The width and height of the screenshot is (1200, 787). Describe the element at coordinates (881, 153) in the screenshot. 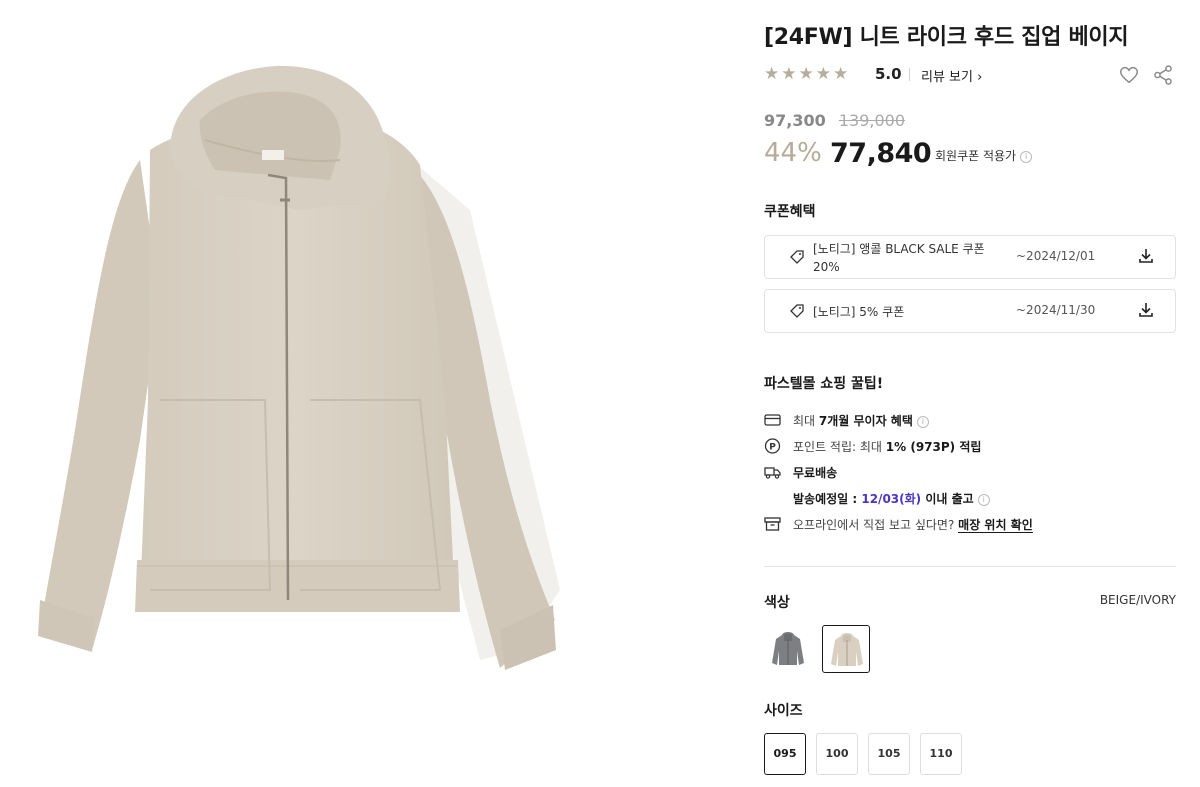

I see `sale-price: 77,840` at that location.